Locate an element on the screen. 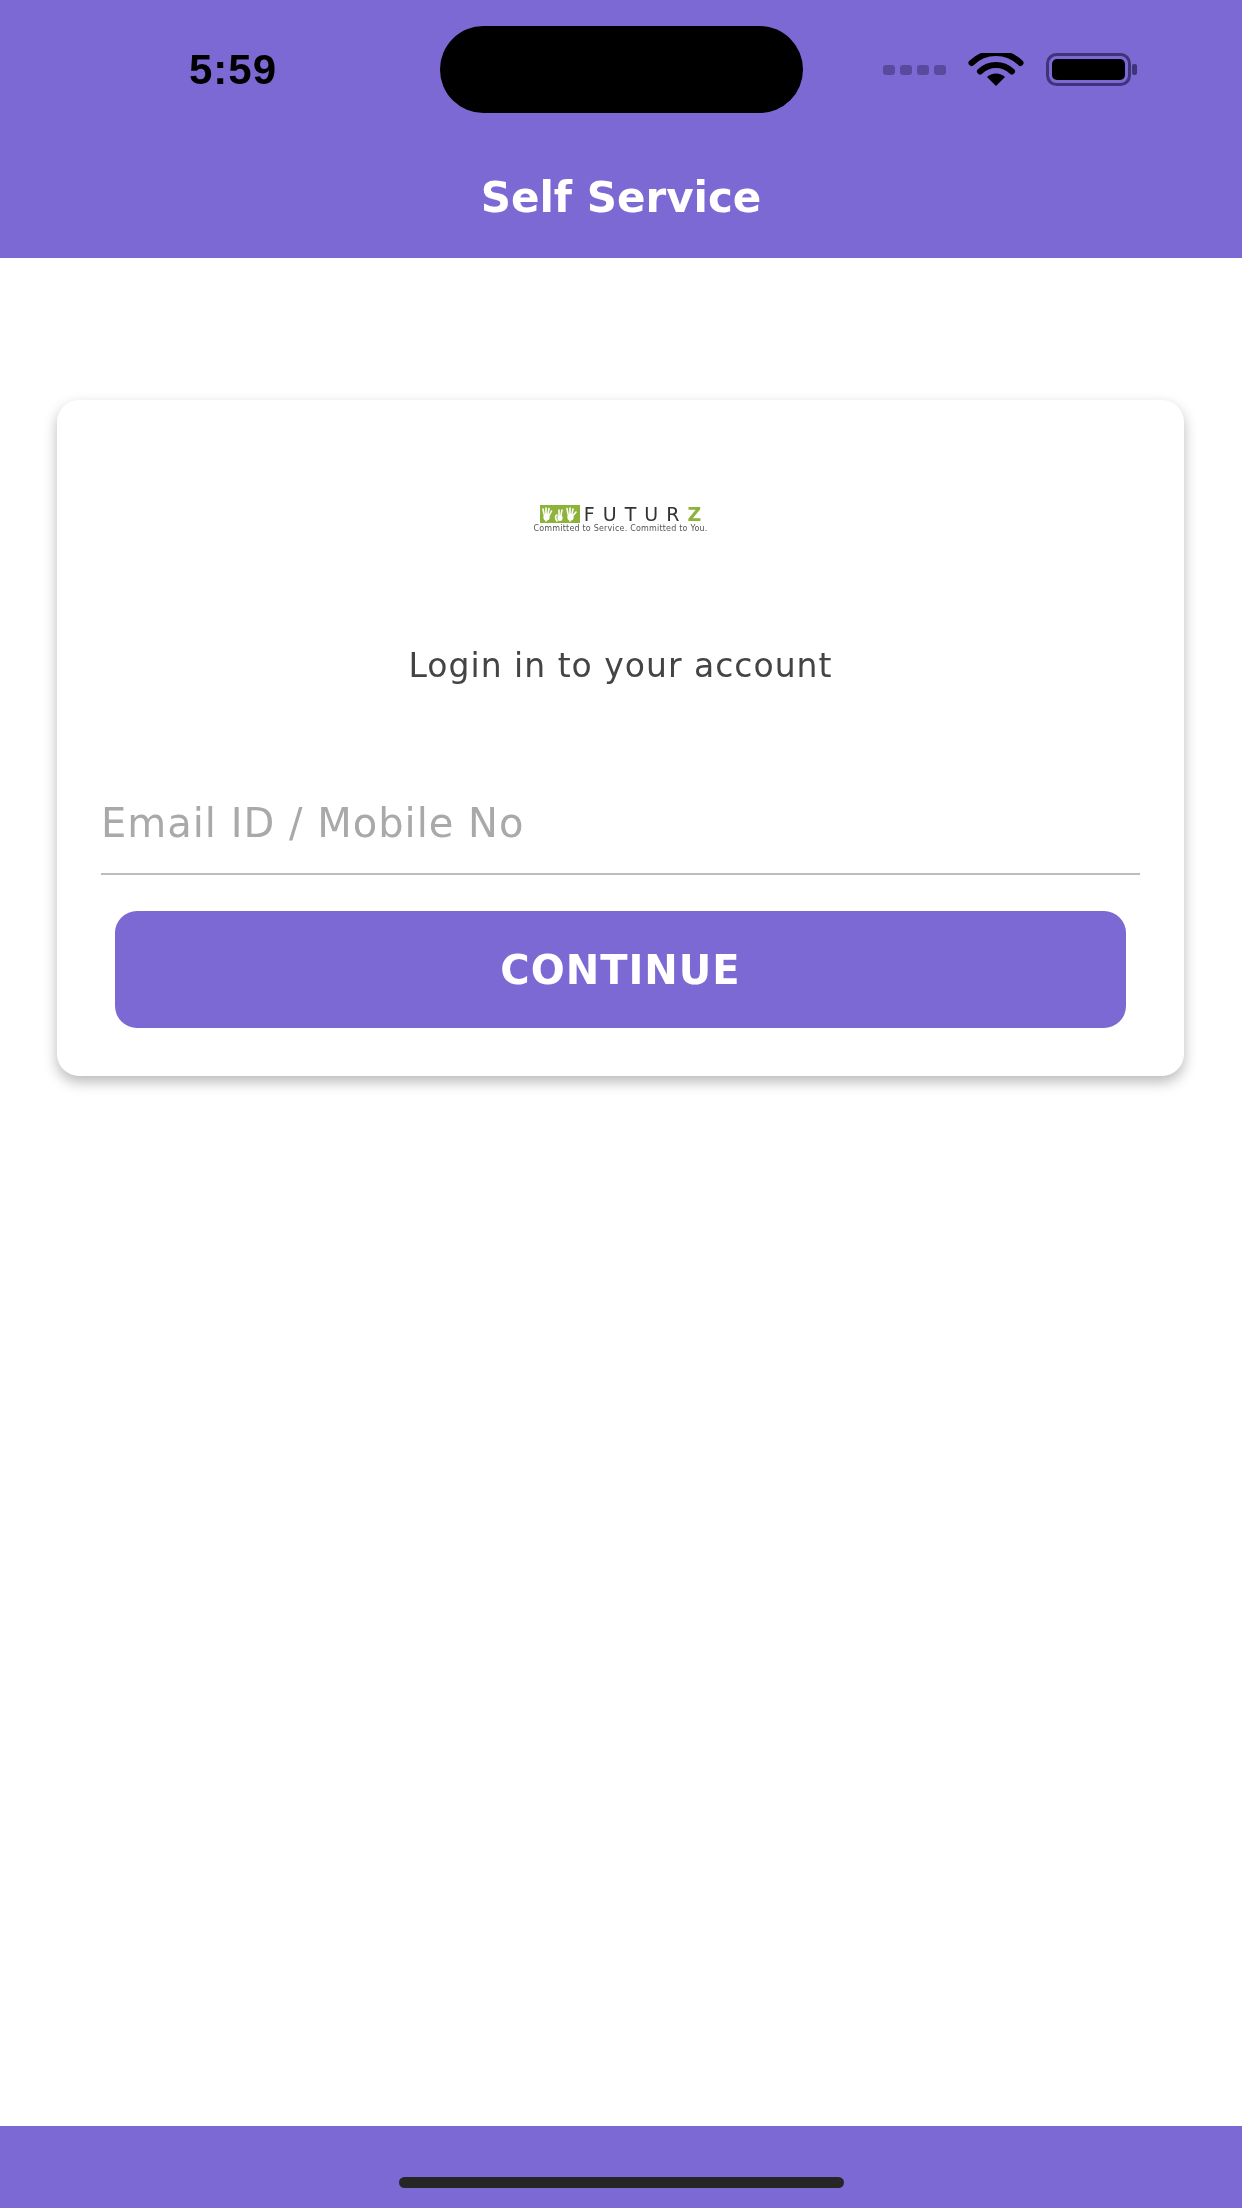 This screenshot has width=1242, height=2208. login-heading: Login in to your account is located at coordinates (620, 666).